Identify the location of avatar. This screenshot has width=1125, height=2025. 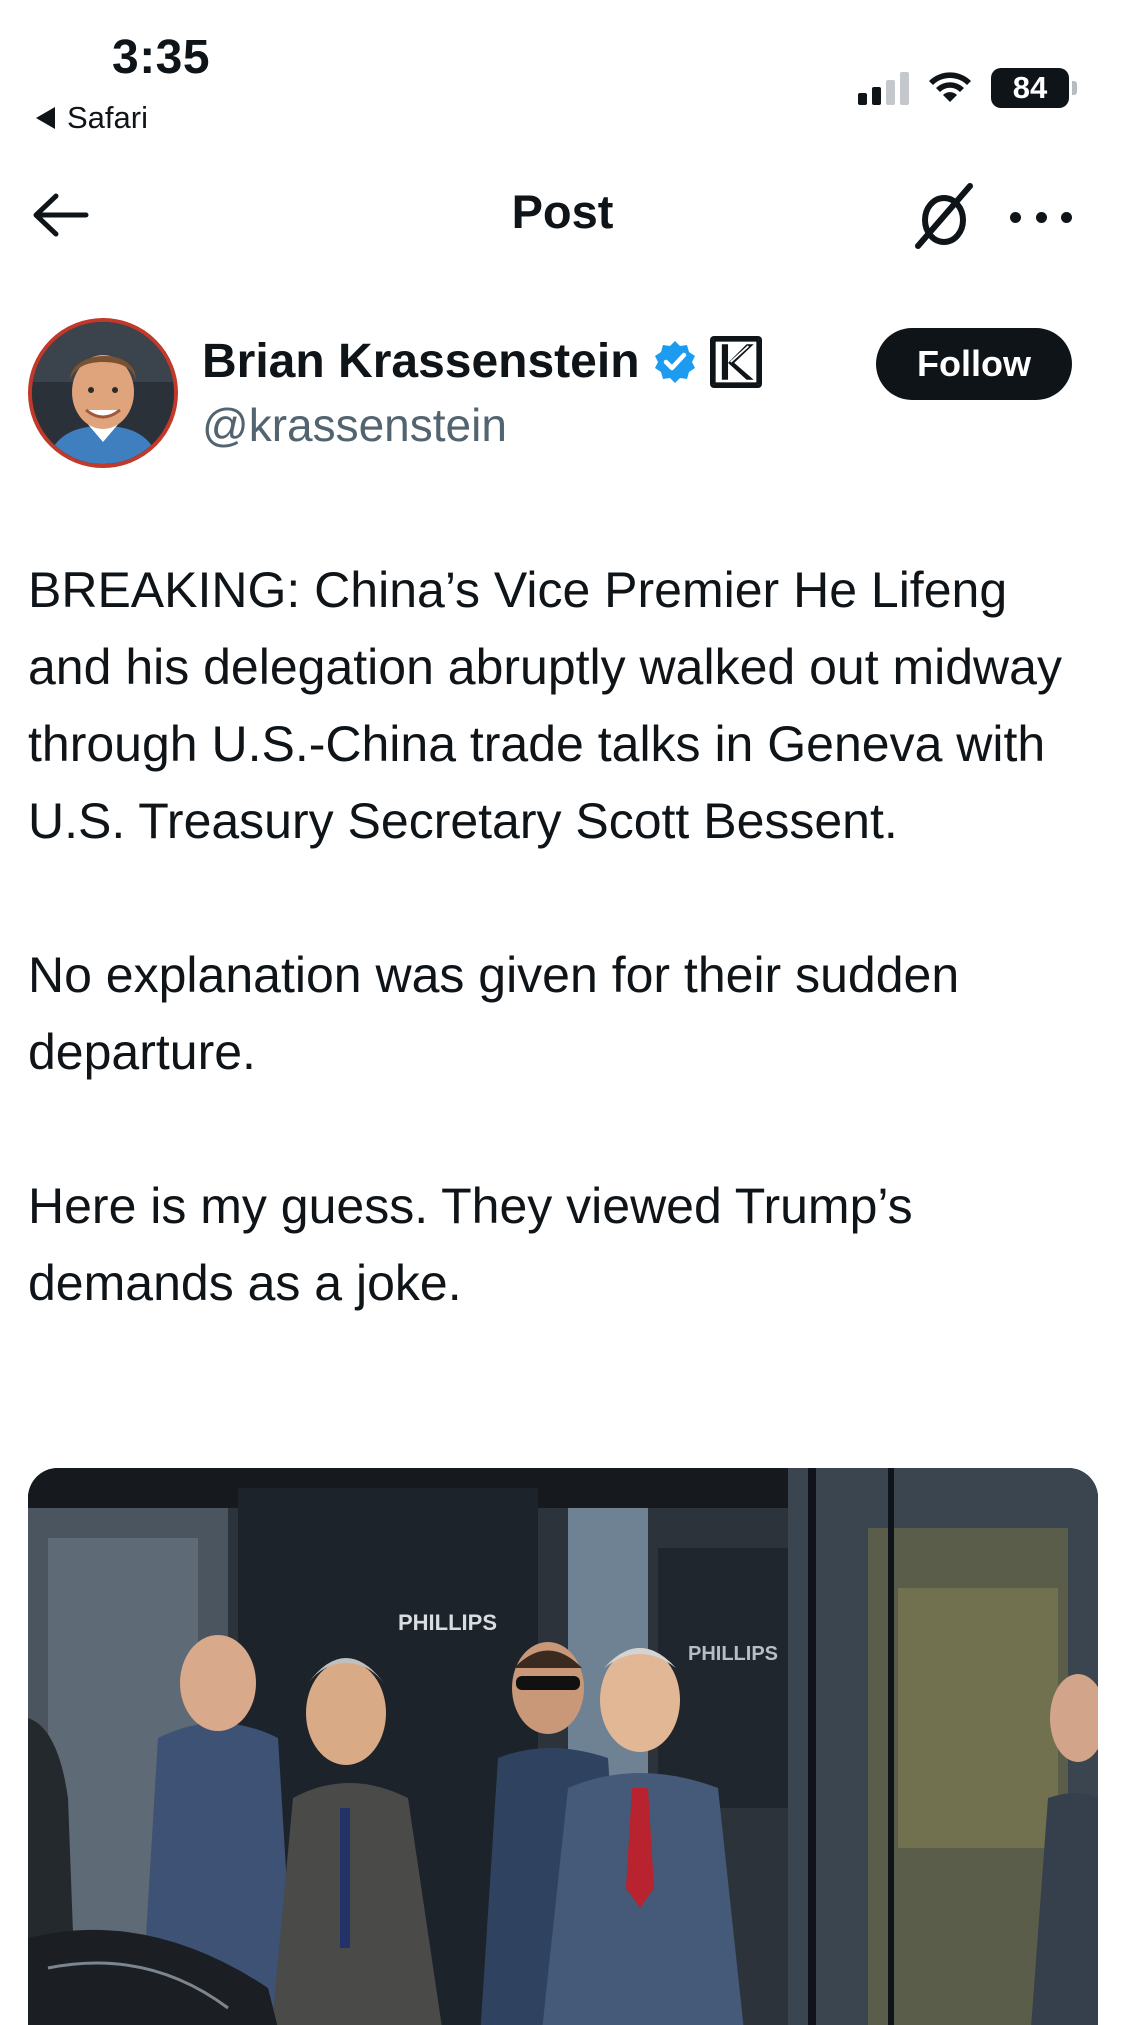
(103, 393).